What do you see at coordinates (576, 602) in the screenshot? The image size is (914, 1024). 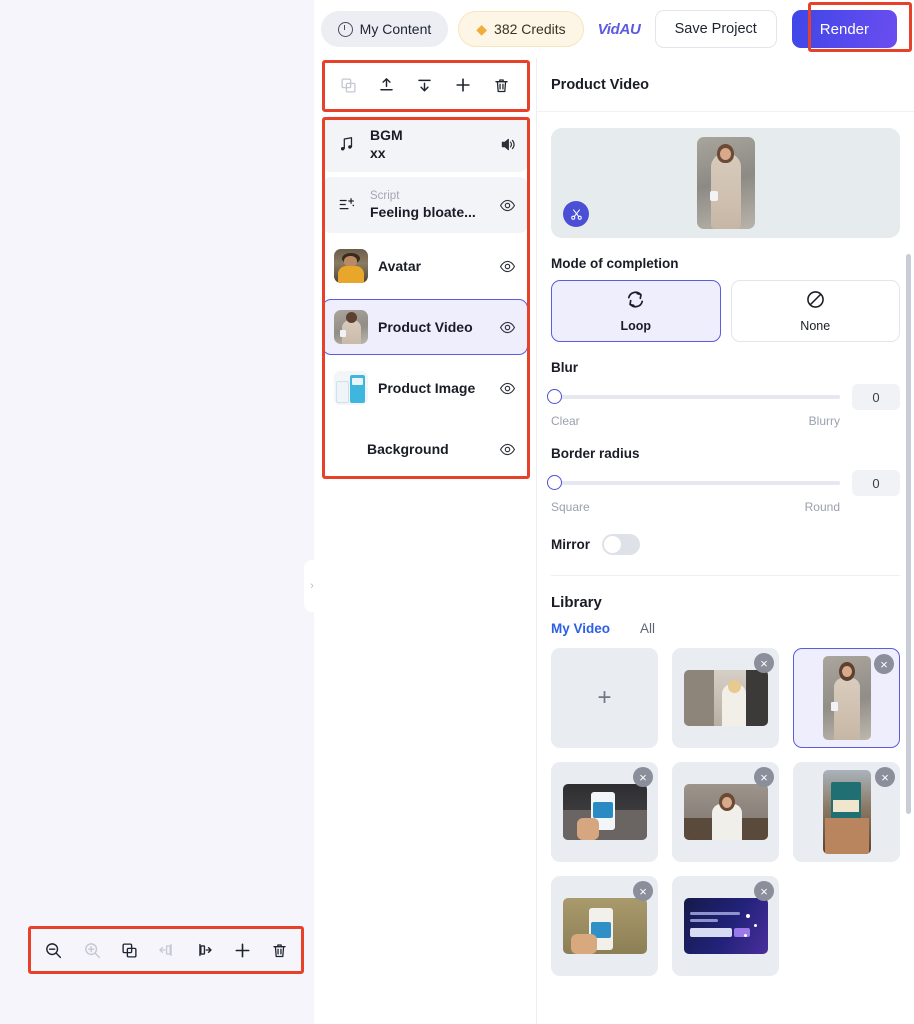 I see `library-title: Library` at bounding box center [576, 602].